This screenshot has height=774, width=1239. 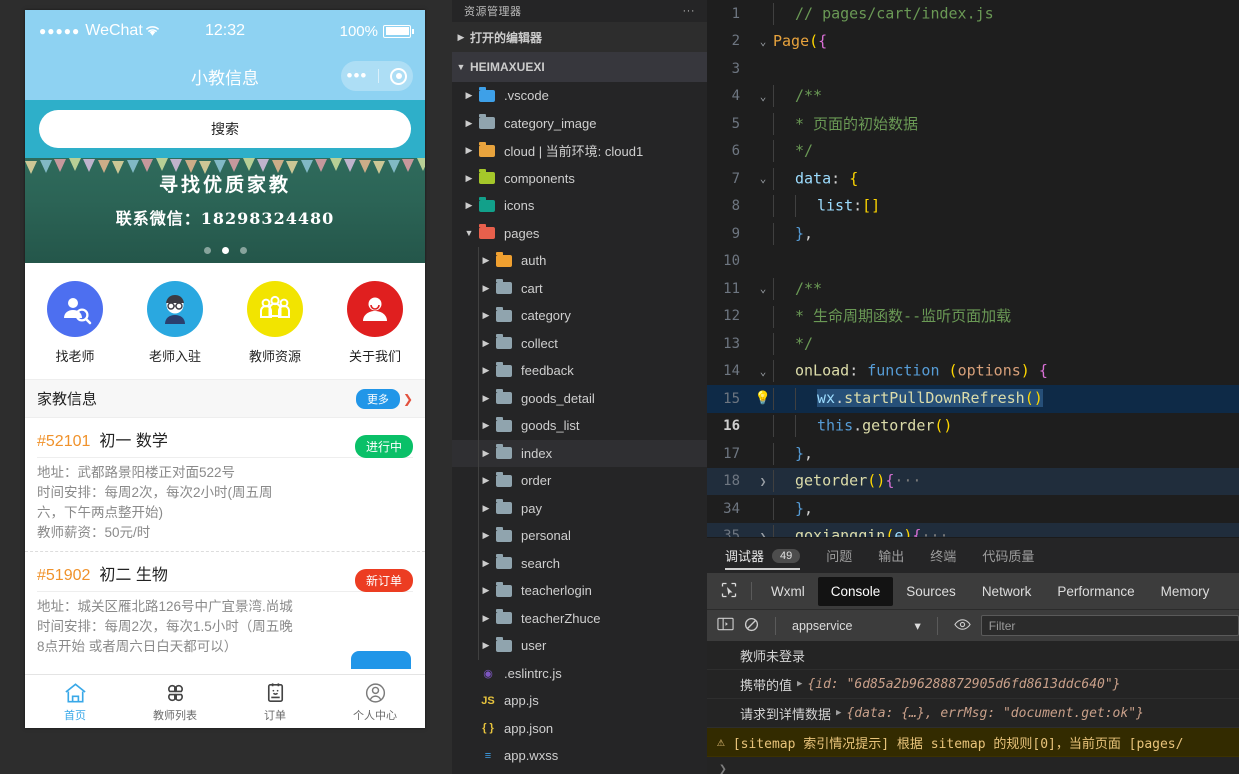 I want to click on eye-icon, so click(x=962, y=626).